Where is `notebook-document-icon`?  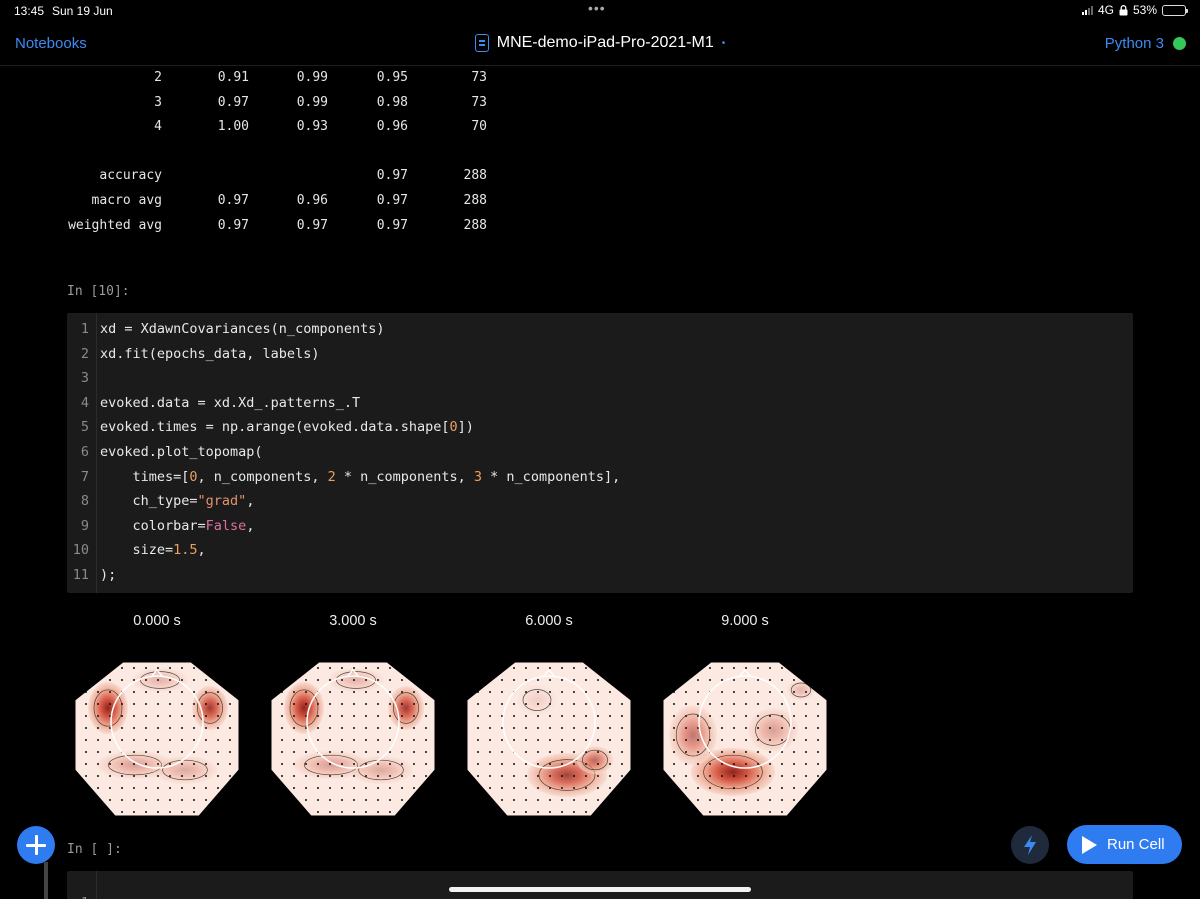 notebook-document-icon is located at coordinates (481, 43).